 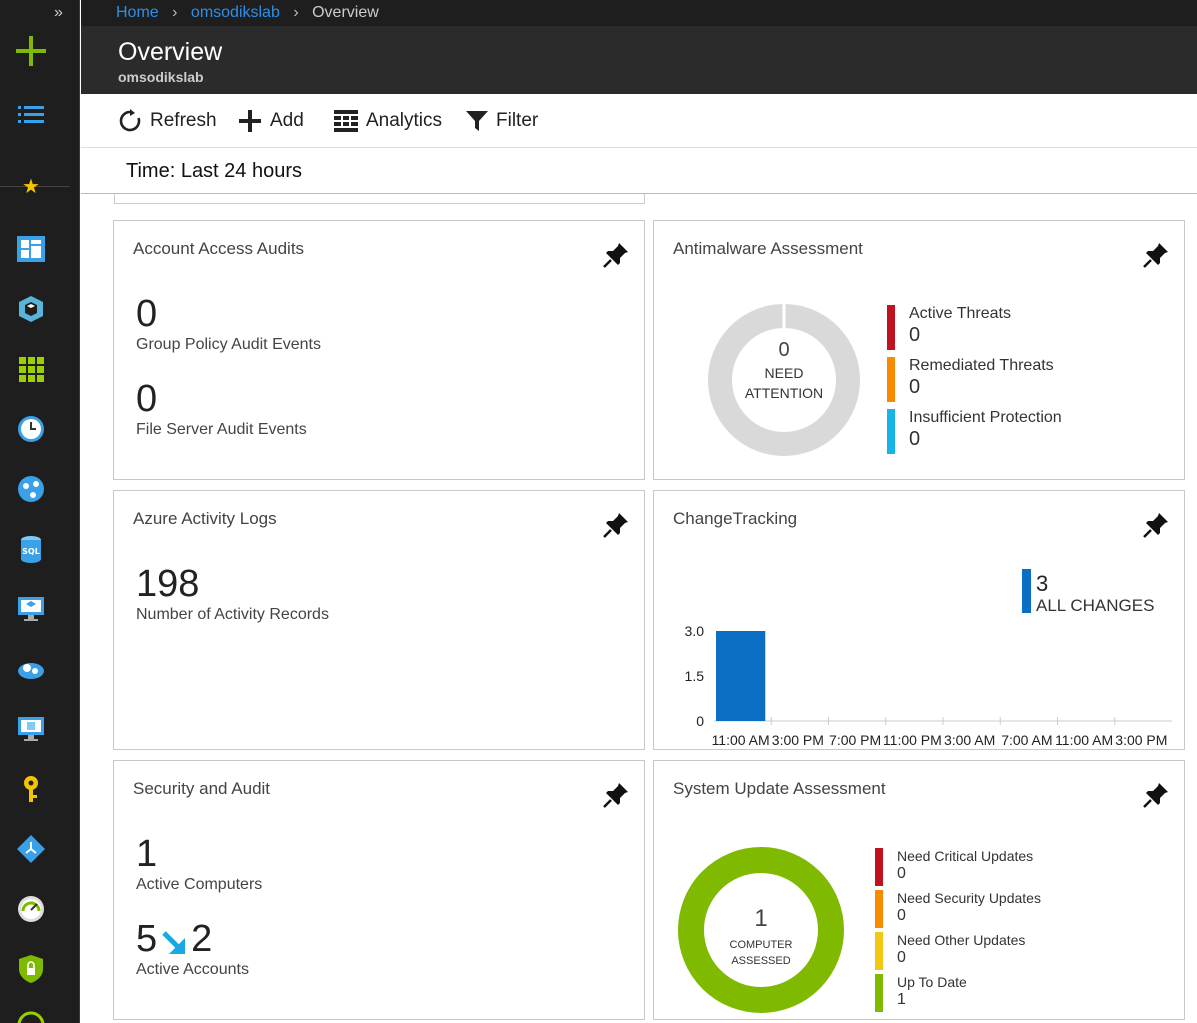 What do you see at coordinates (31, 969) in the screenshot?
I see `security-center-shield-icon` at bounding box center [31, 969].